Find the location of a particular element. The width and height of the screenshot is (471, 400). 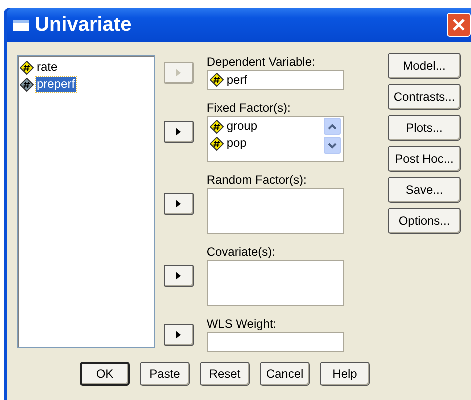

variable-name: perf is located at coordinates (237, 80).